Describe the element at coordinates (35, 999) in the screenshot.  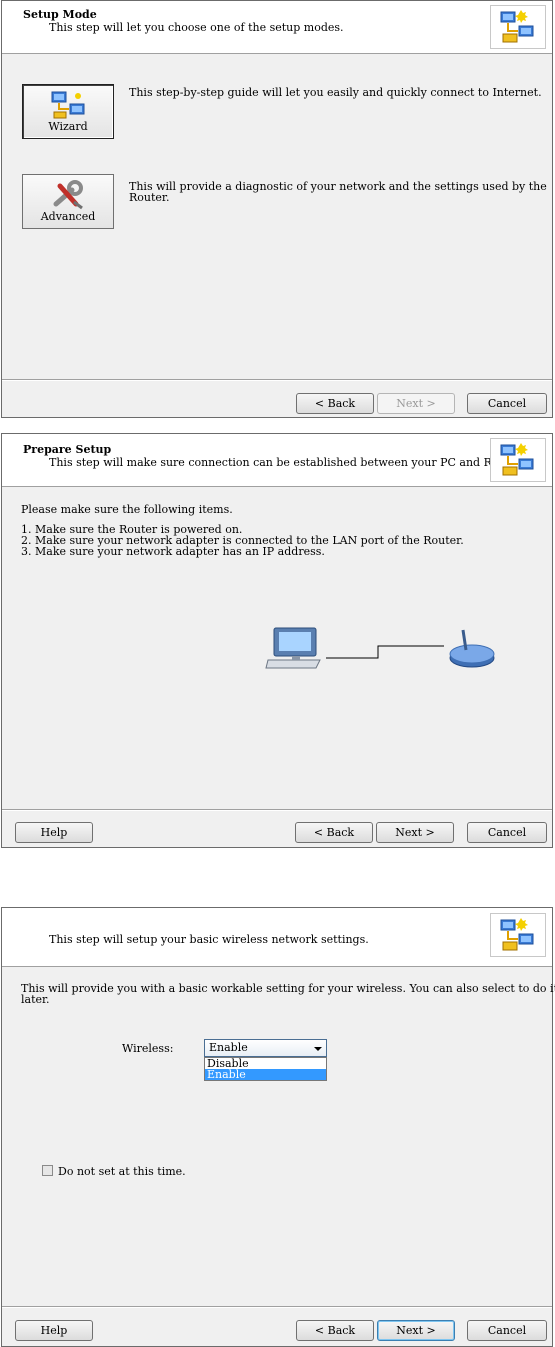
I see `description-line2: later.` at that location.